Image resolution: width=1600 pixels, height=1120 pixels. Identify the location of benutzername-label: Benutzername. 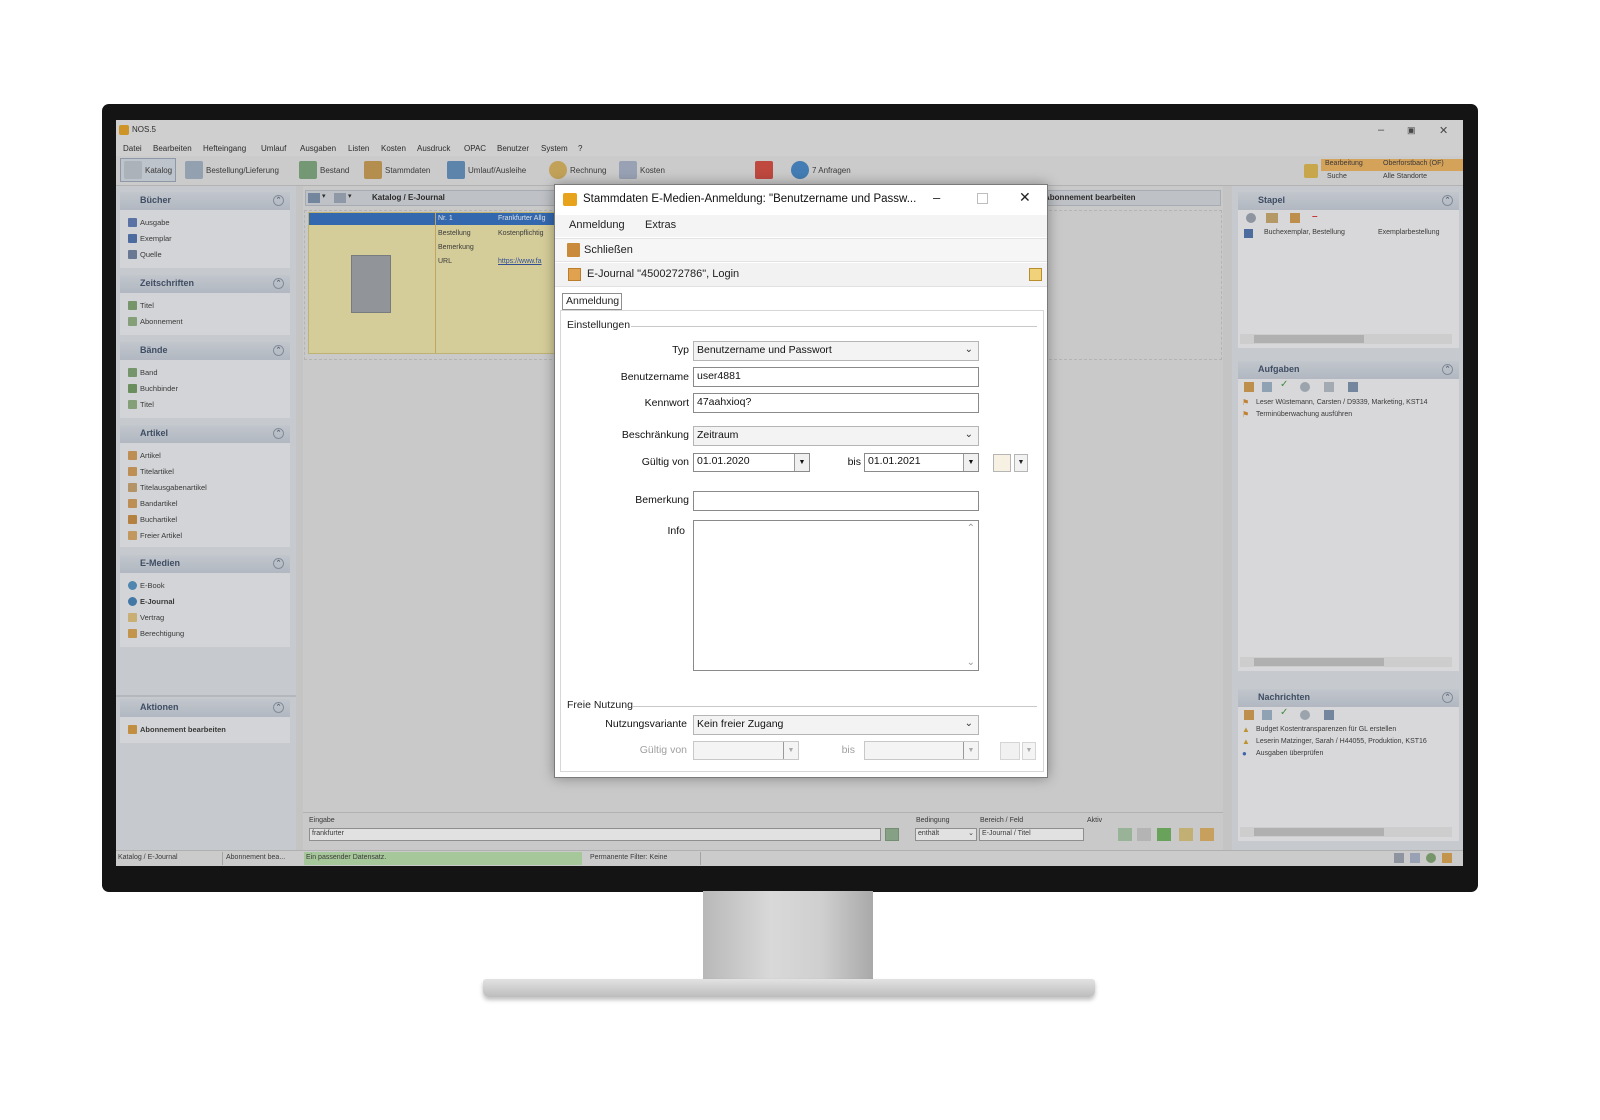
(654, 377).